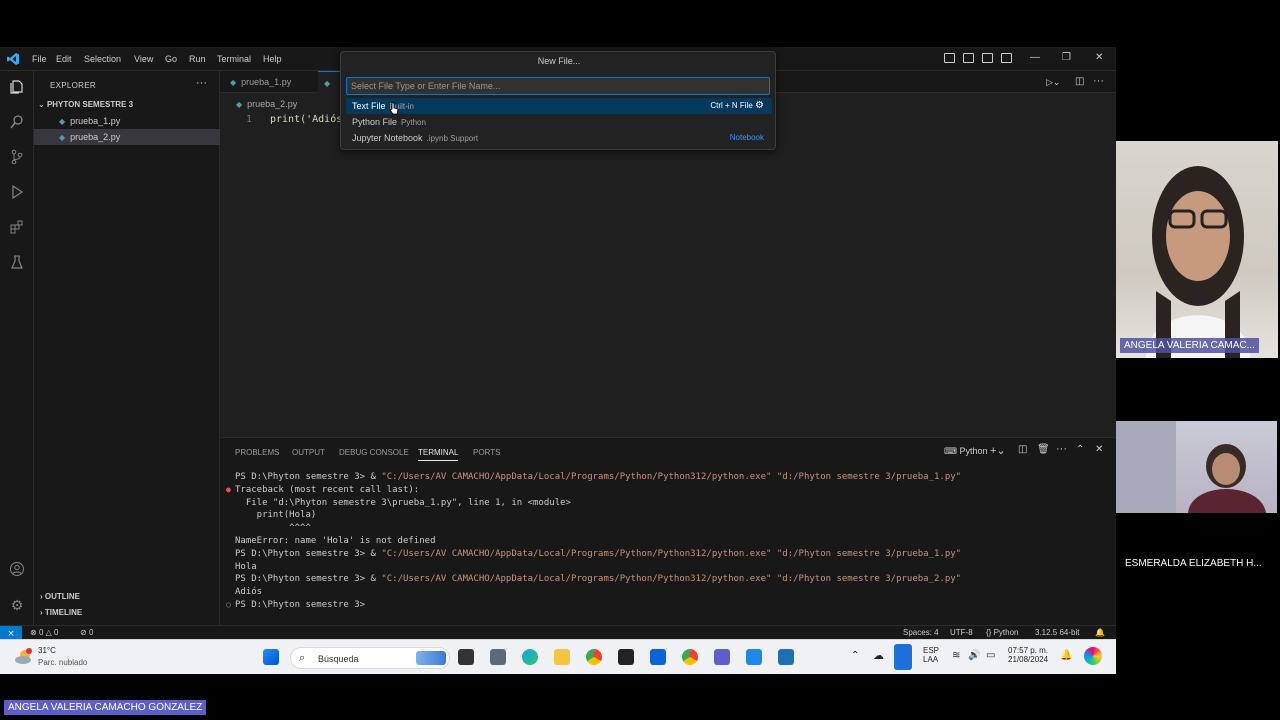  What do you see at coordinates (1035, 57) in the screenshot?
I see `minimize-icon: —` at bounding box center [1035, 57].